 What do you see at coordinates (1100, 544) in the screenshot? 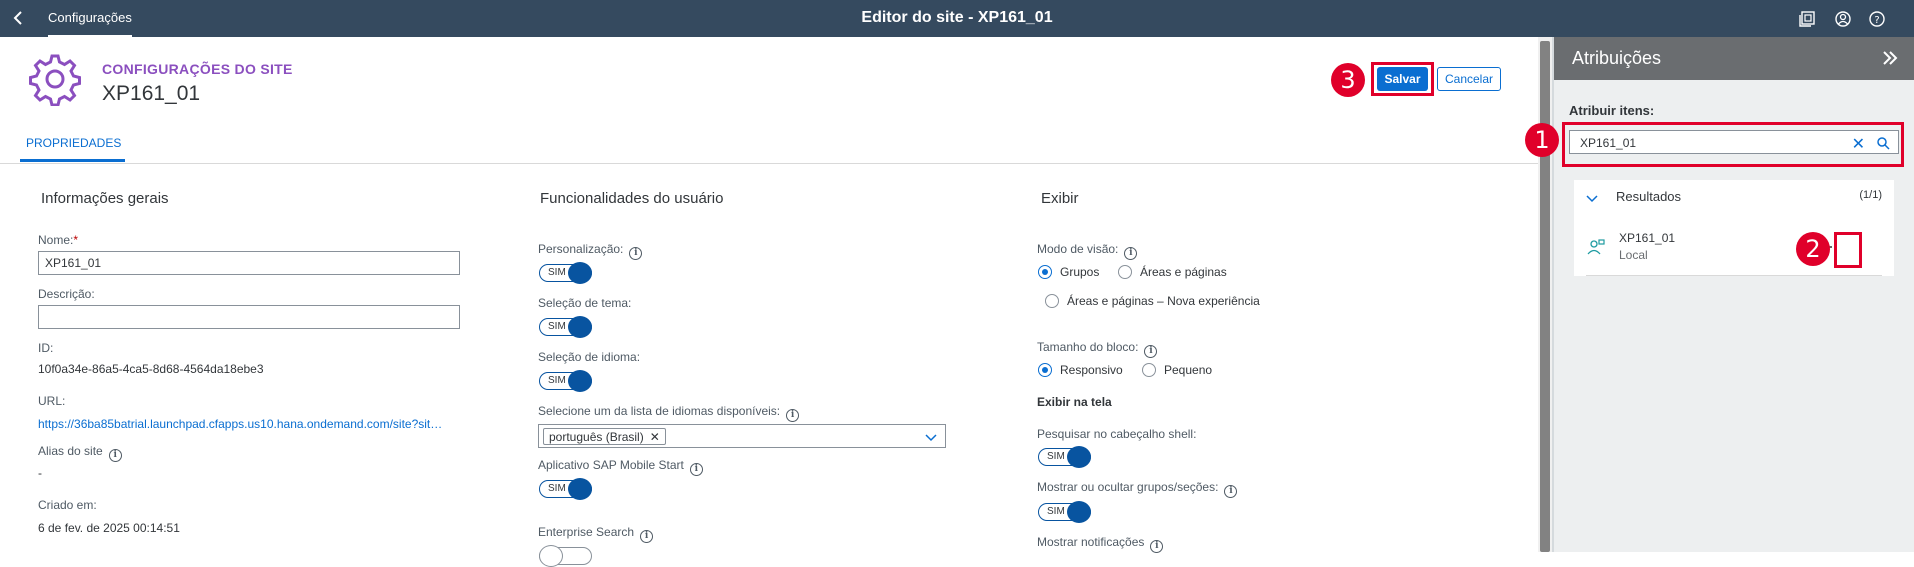
I see `notifications-label: Mostrar notificações i` at bounding box center [1100, 544].